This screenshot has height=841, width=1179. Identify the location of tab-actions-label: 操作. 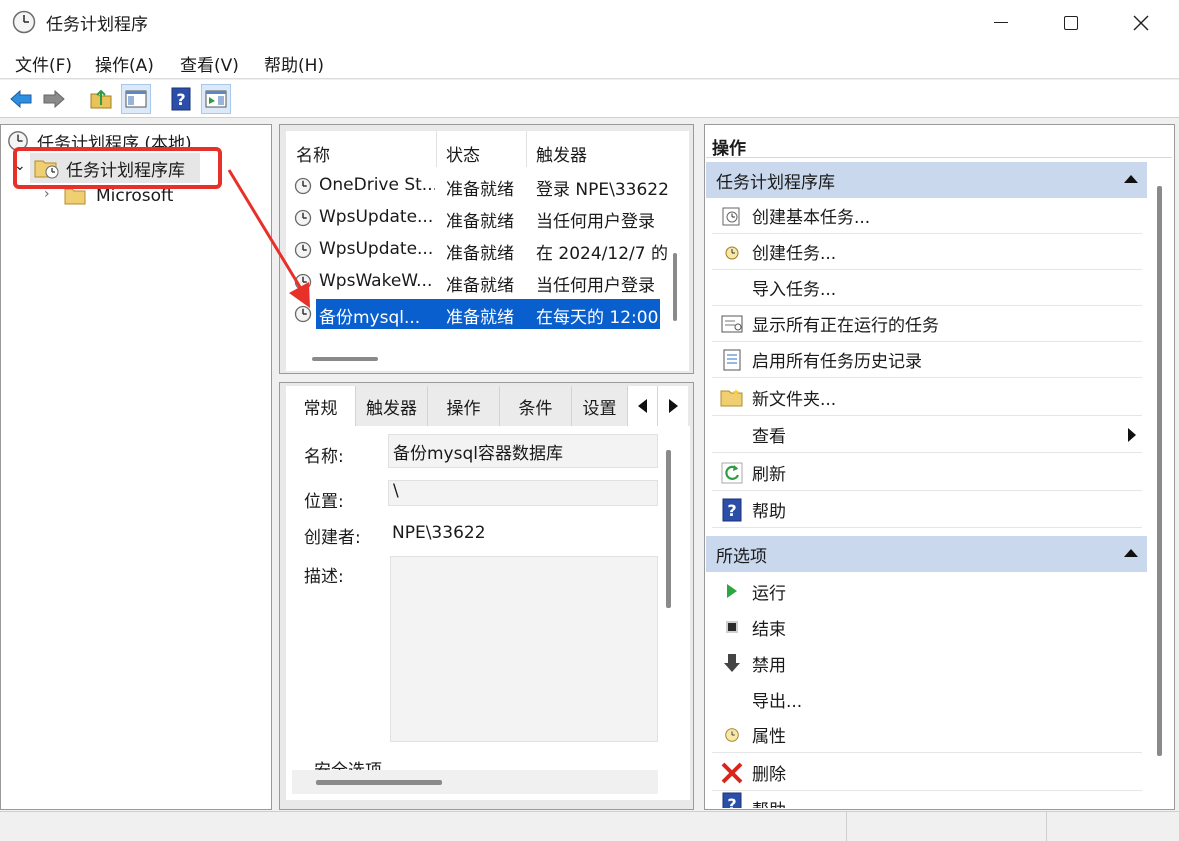
(463, 408).